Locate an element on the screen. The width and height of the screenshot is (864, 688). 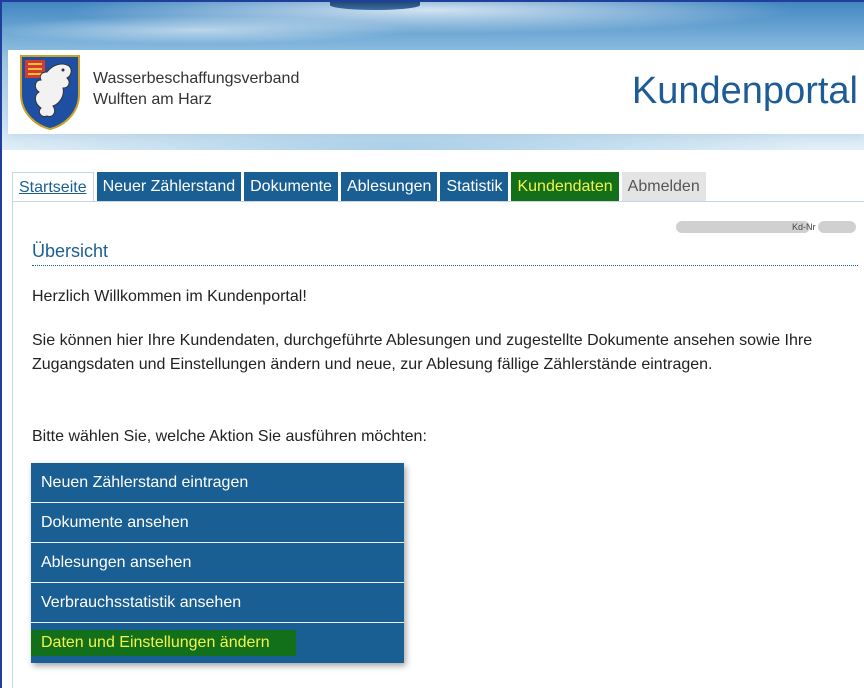
action-enter-meter-reading: Neuen Zählerstand eintragen is located at coordinates (217, 483).